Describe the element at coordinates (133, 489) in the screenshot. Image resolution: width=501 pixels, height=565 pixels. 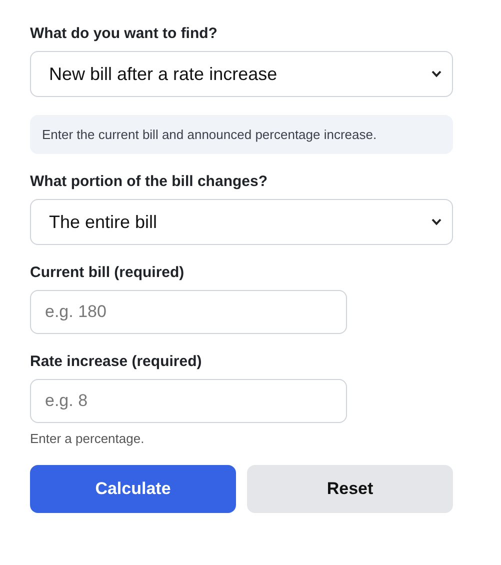
I see `calculate-button: Calculate` at that location.